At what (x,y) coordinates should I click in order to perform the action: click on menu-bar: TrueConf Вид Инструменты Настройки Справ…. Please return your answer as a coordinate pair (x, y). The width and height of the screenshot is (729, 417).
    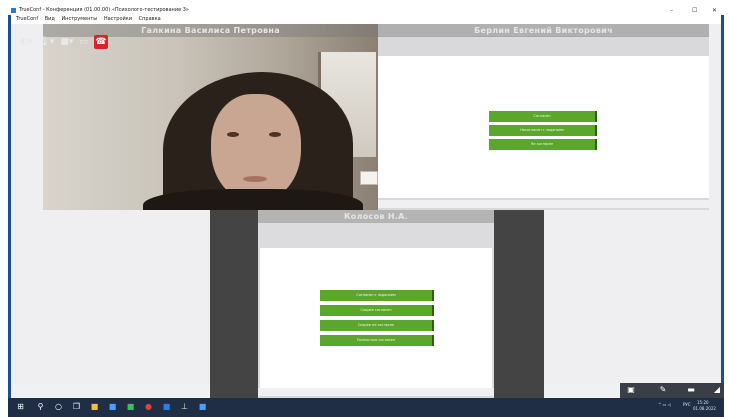
    Looking at the image, I should click on (366, 19).